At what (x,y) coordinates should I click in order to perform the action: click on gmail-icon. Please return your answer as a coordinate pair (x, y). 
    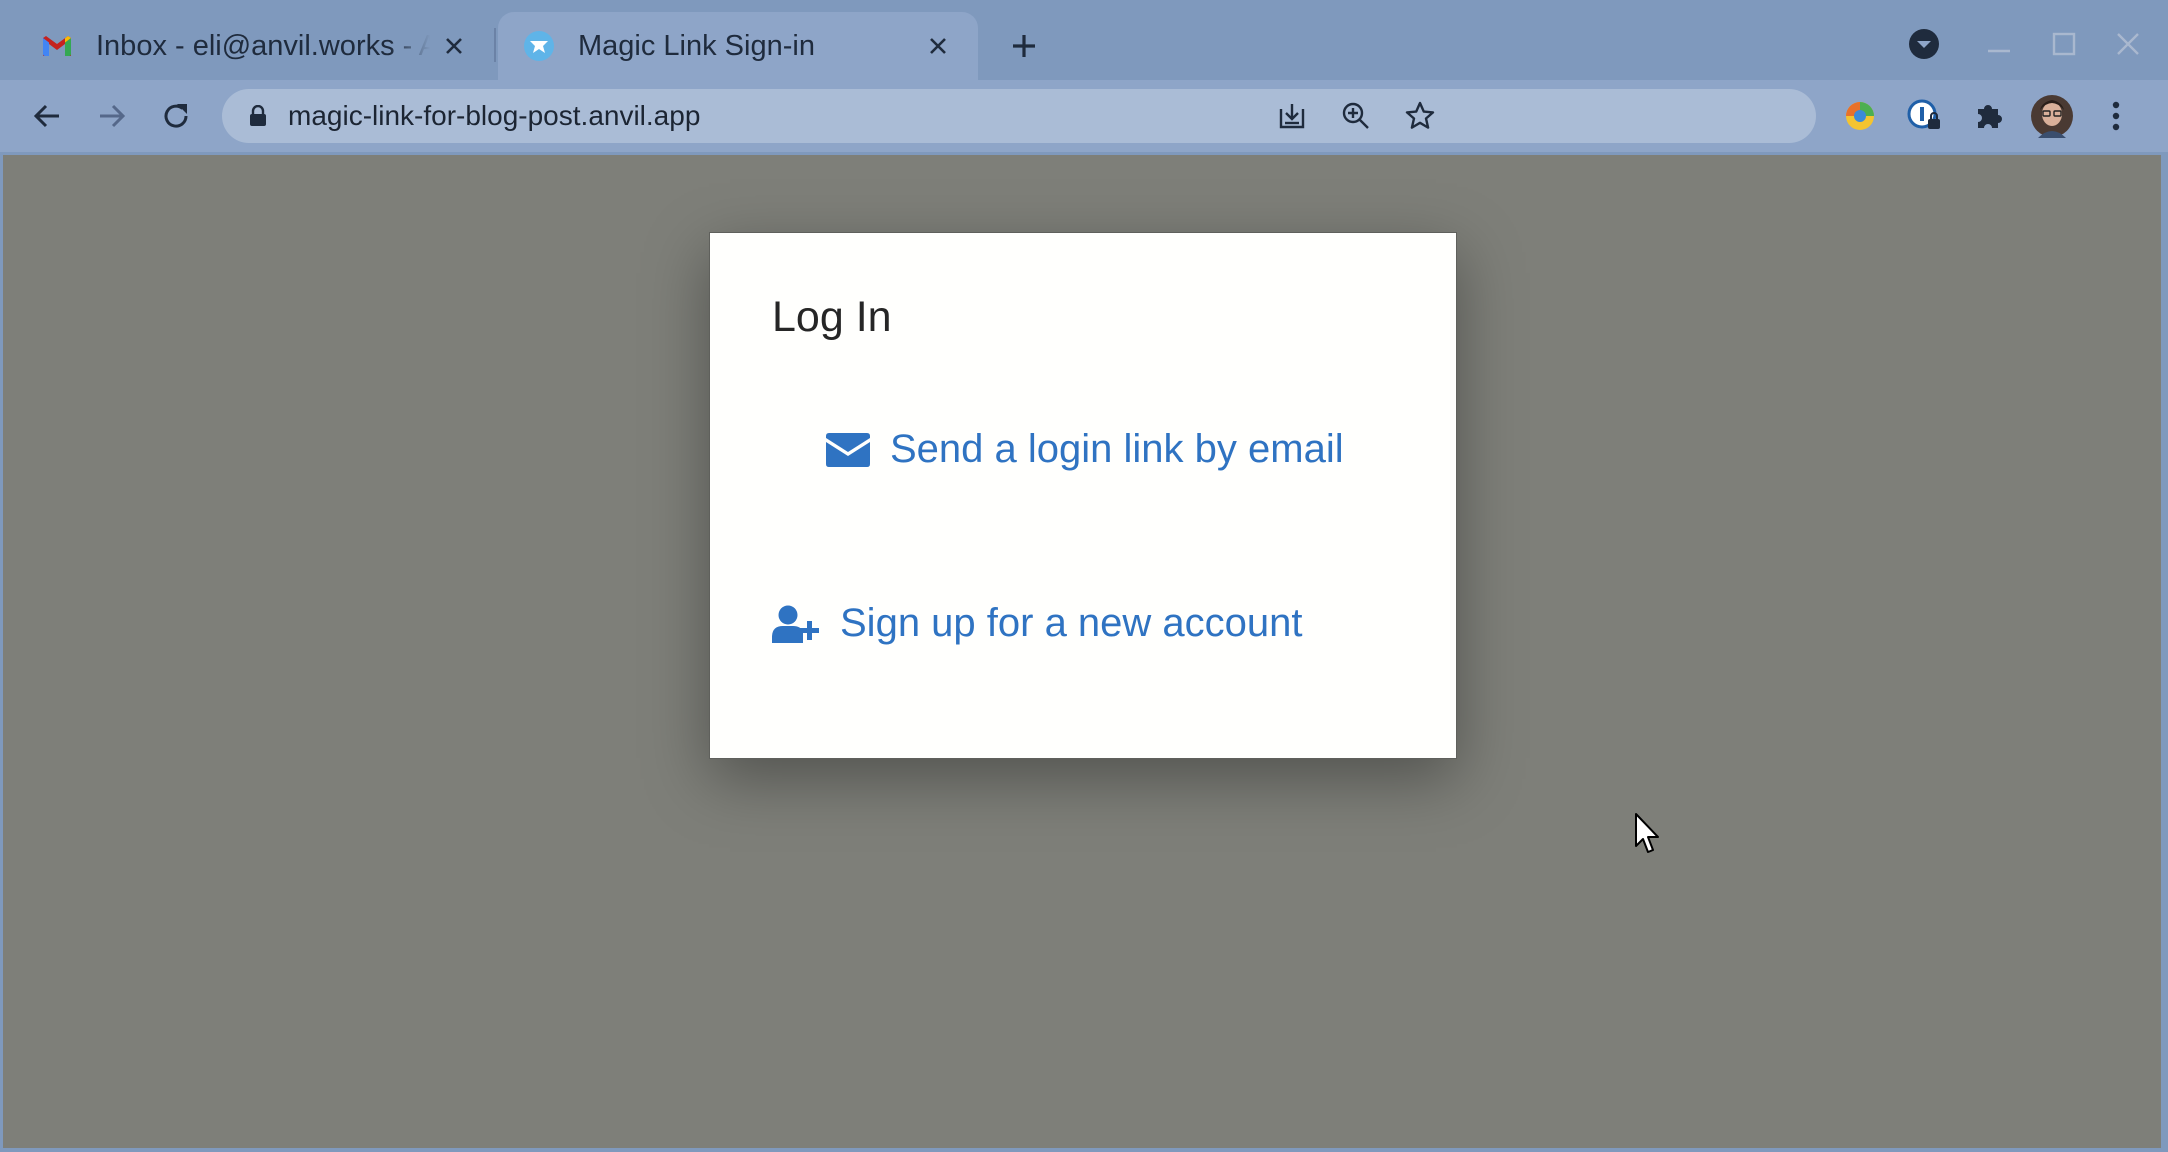
    Looking at the image, I should click on (57, 46).